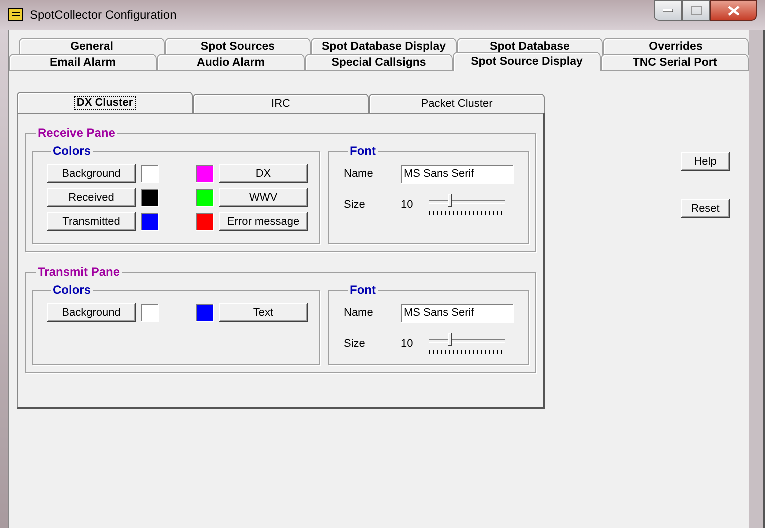 The height and width of the screenshot is (528, 765). I want to click on tab: Overrides, so click(676, 46).